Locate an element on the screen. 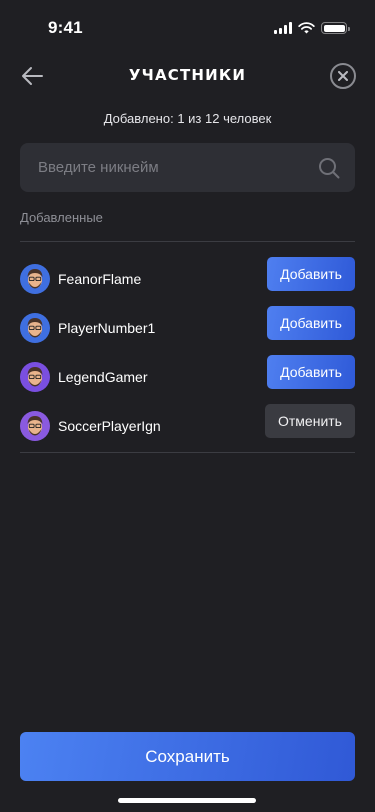  list-item: LegendGamer Добавить is located at coordinates (187, 376).